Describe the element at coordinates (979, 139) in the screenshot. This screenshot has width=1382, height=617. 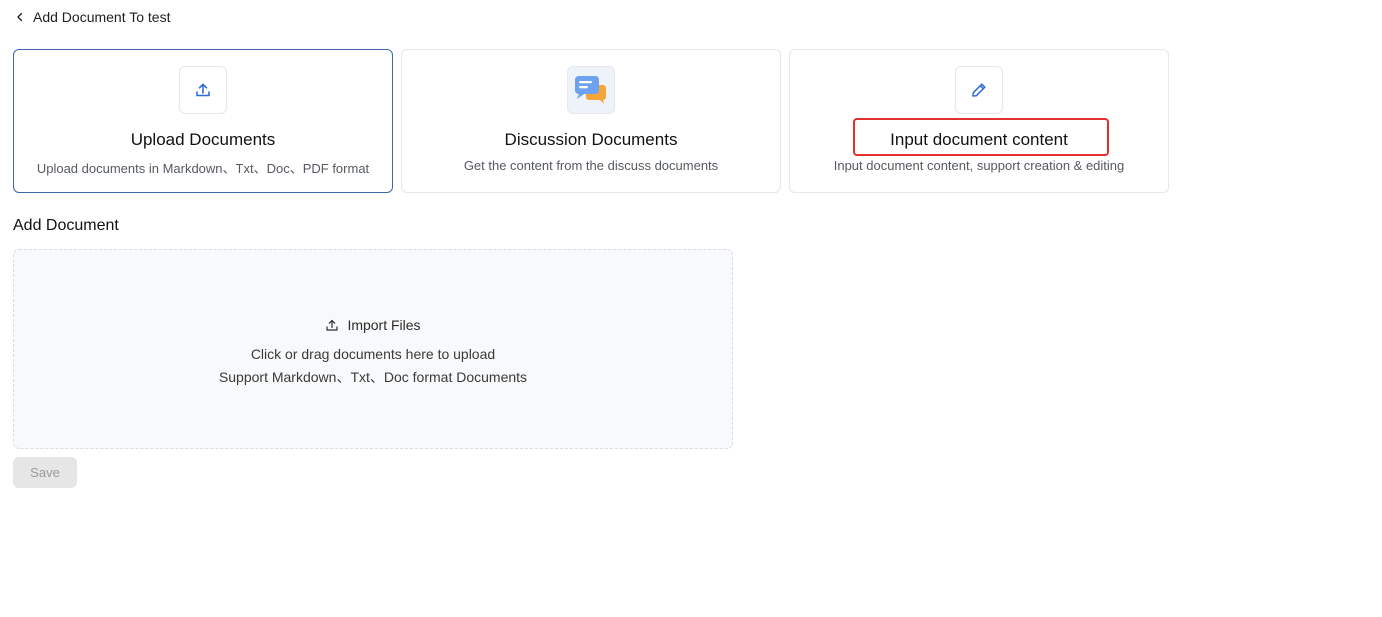
I see `card-title: Input document content` at that location.